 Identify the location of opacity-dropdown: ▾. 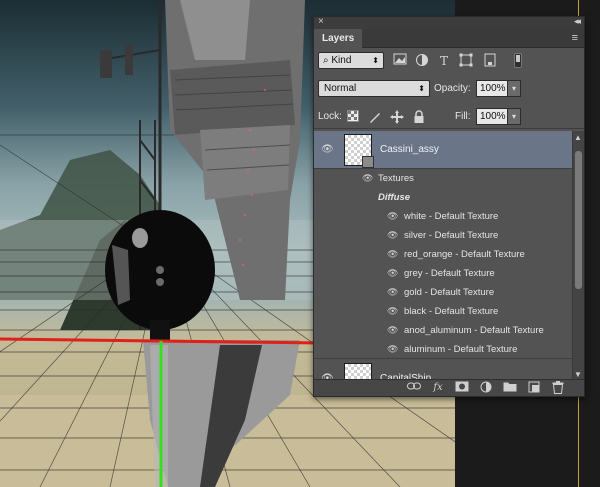
(514, 88).